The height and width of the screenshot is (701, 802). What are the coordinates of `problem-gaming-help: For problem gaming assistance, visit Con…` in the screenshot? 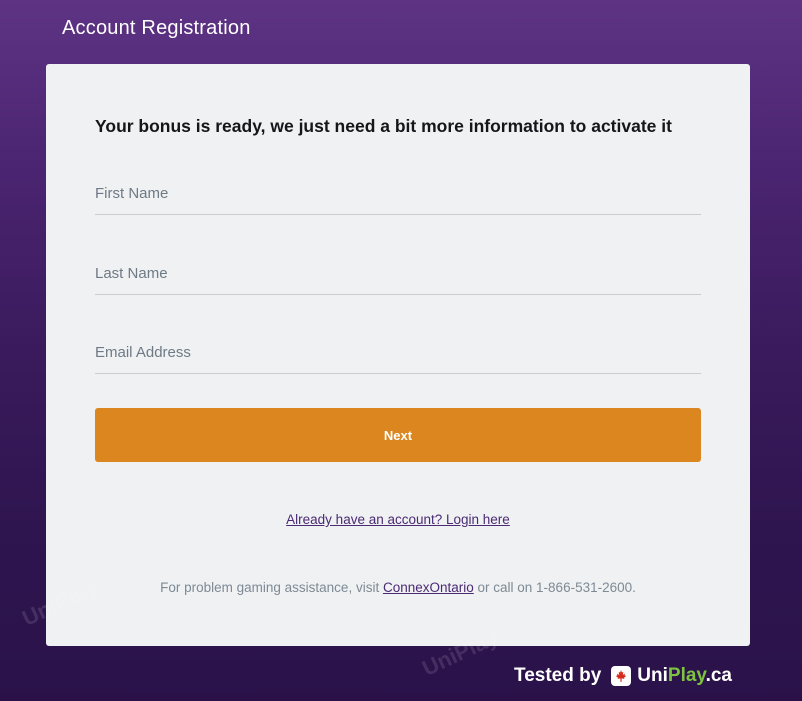 It's located at (398, 587).